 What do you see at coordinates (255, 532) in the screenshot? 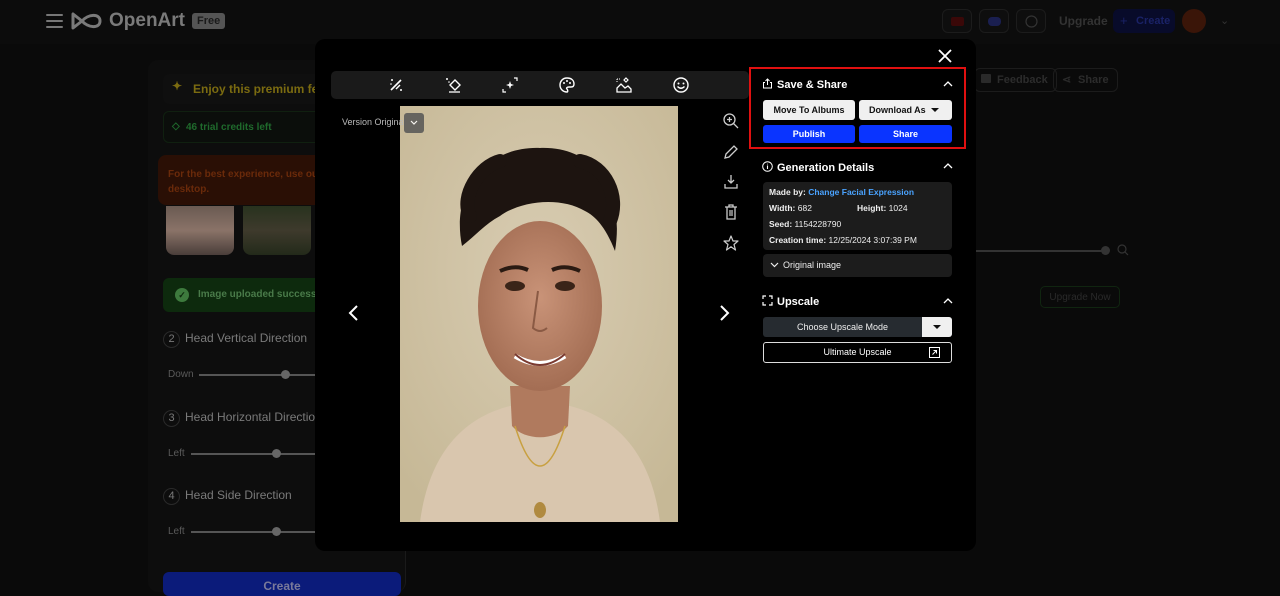
I see `head-side-slider` at bounding box center [255, 532].